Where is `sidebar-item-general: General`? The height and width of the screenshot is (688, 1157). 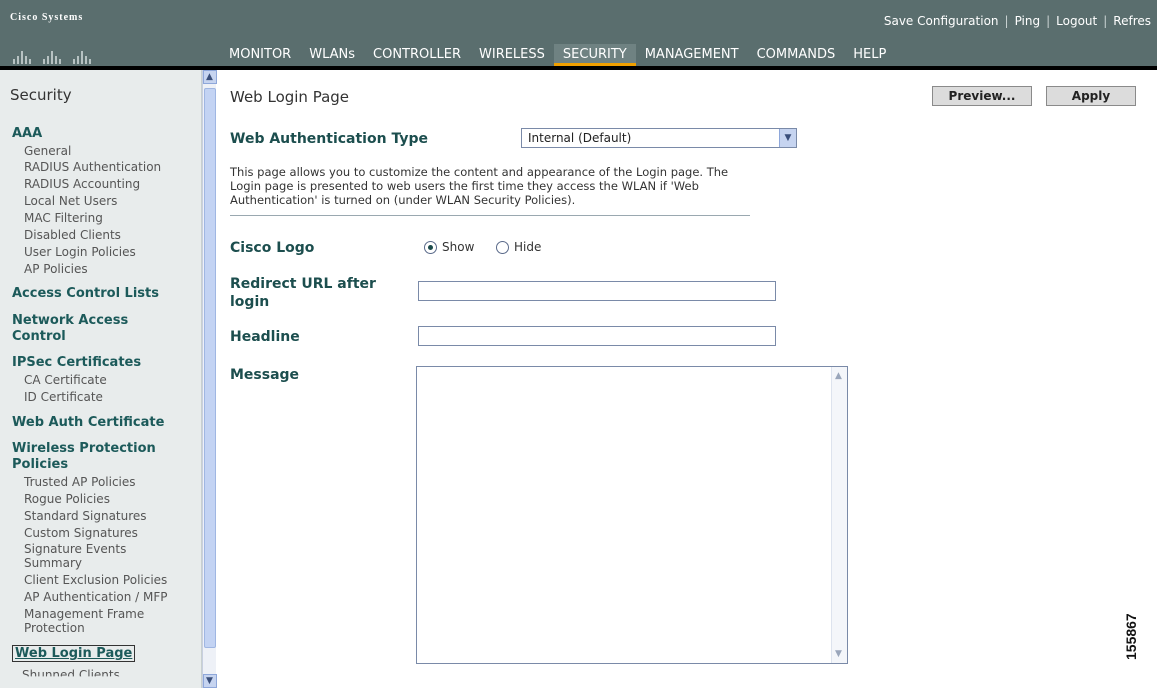 sidebar-item-general: General is located at coordinates (47, 151).